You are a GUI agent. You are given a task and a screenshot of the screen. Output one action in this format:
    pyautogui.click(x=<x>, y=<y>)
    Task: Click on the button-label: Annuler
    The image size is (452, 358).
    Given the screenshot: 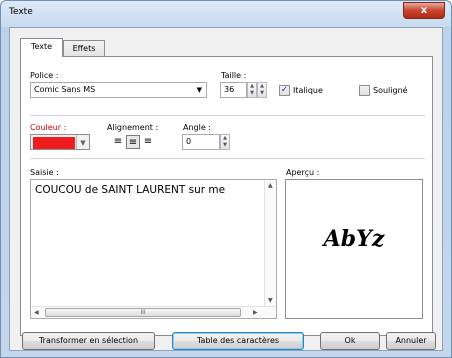 What is the action you would take?
    pyautogui.click(x=411, y=340)
    